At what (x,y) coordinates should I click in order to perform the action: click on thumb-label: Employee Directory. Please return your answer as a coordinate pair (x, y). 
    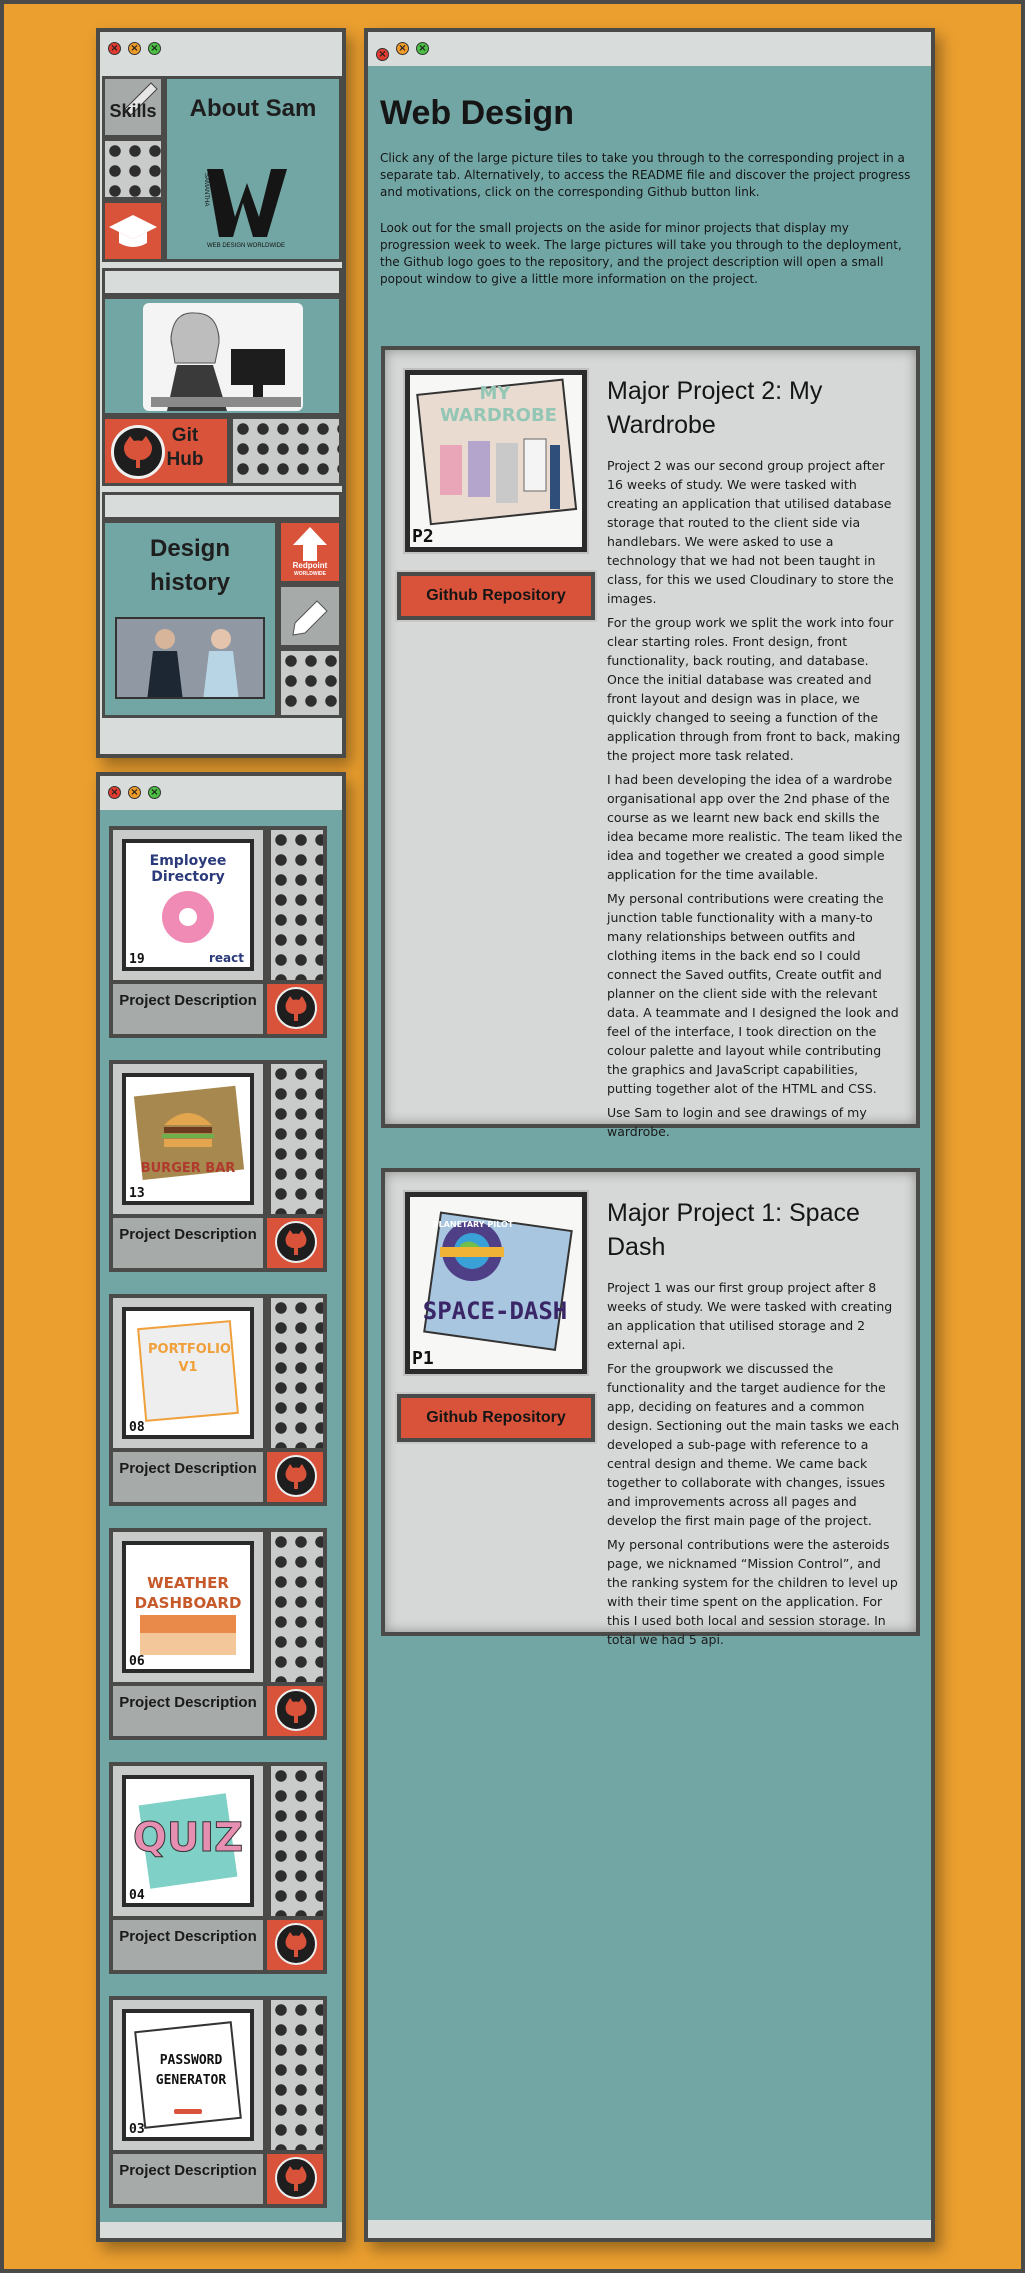
    Looking at the image, I should click on (188, 869).